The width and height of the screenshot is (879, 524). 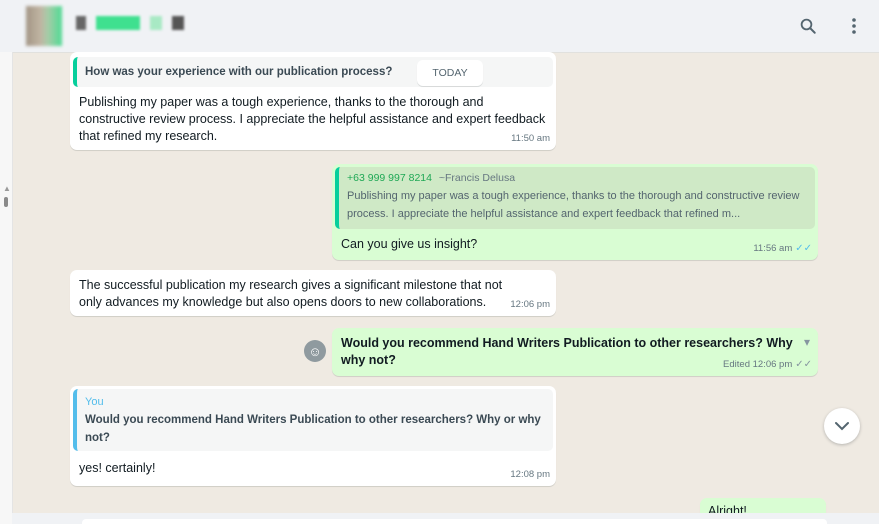 I want to click on message-time: 12:08 pm, so click(x=530, y=474).